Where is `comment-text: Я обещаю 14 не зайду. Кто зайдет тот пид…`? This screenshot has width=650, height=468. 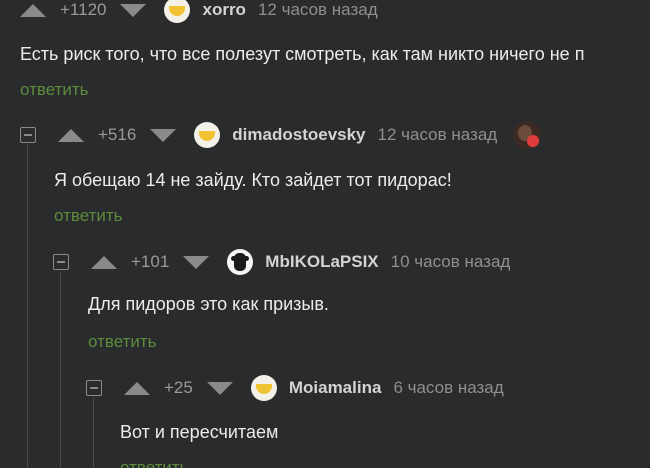 comment-text: Я обещаю 14 не зайду. Кто зайдет тот пид… is located at coordinates (253, 180).